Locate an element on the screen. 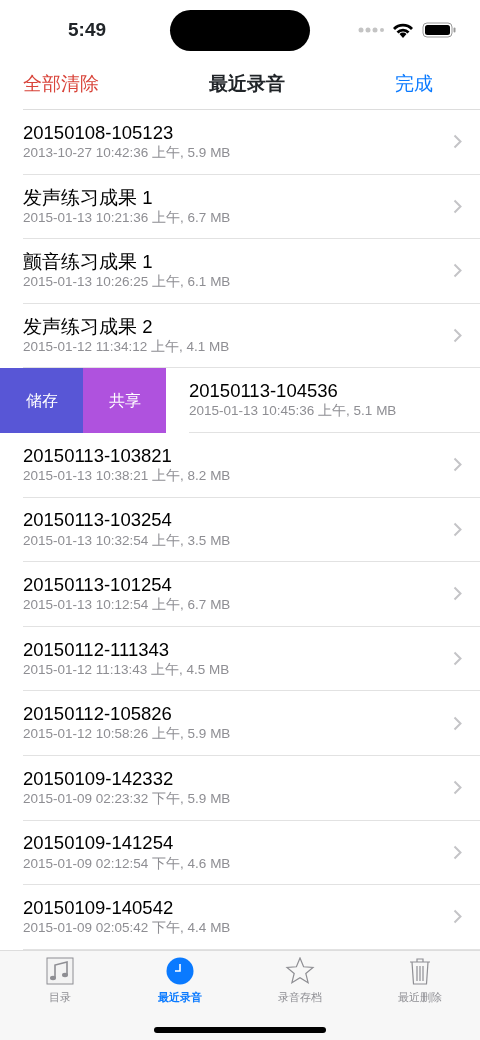 The width and height of the screenshot is (480, 1040). recording-details: 2013-10-27 10:42:36 上午, 5.9 MB is located at coordinates (127, 153).